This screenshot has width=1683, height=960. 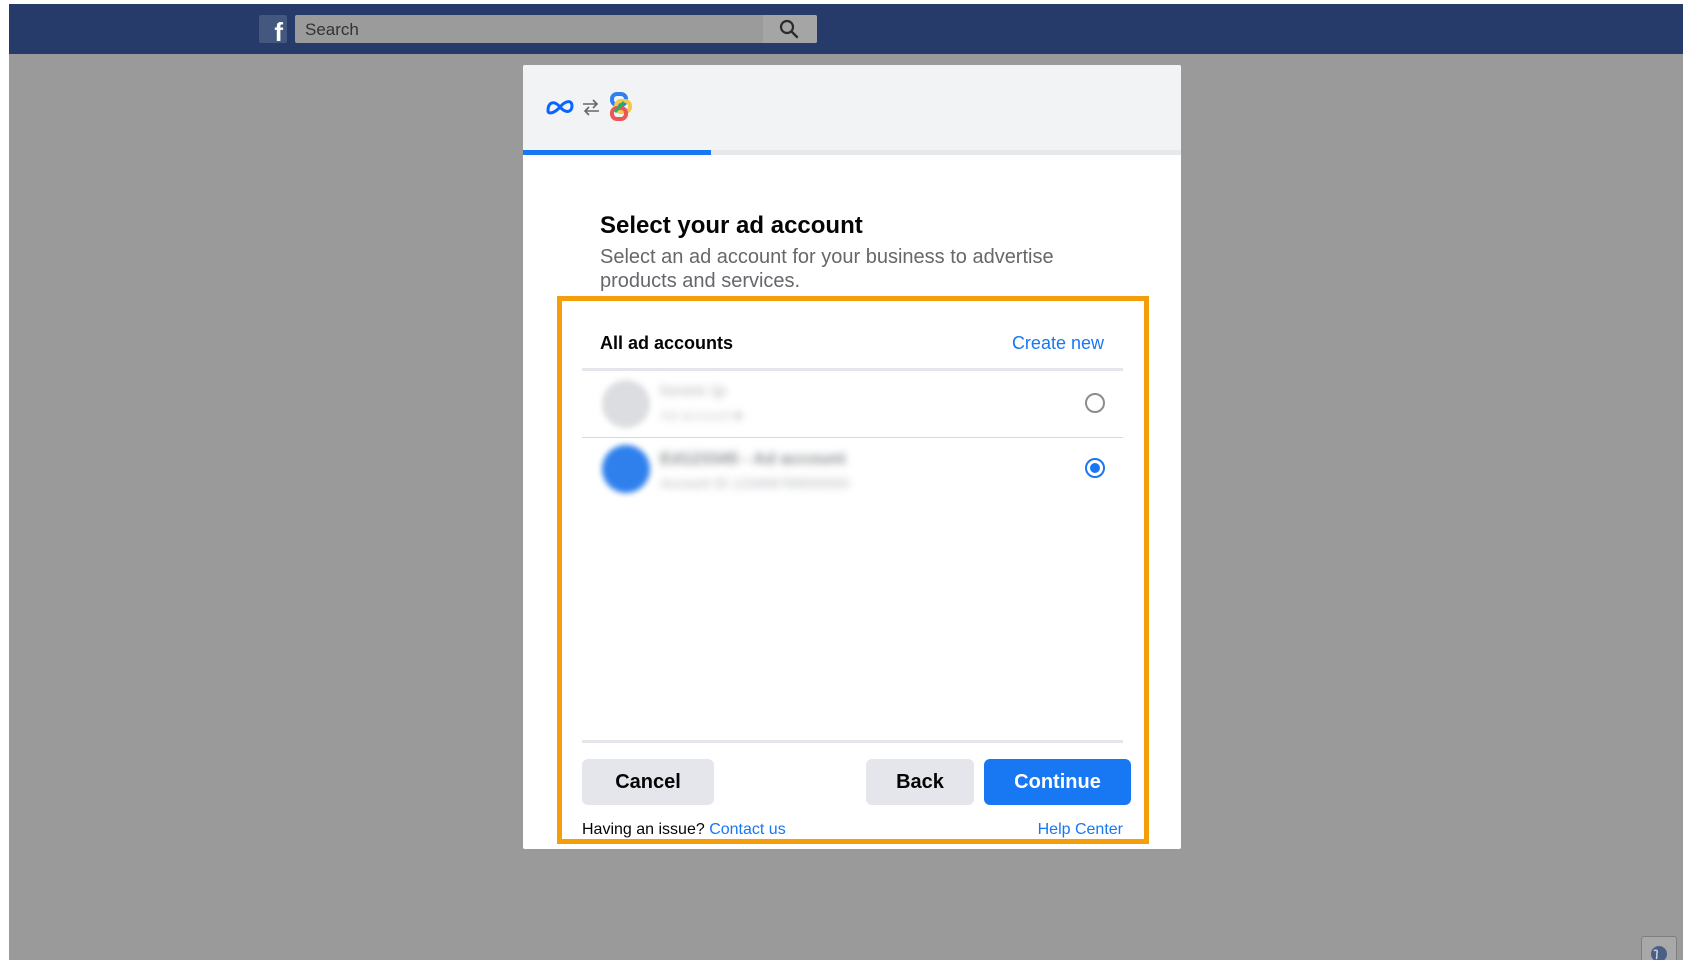 I want to click on facebook-logo-icon: f, so click(x=273, y=29).